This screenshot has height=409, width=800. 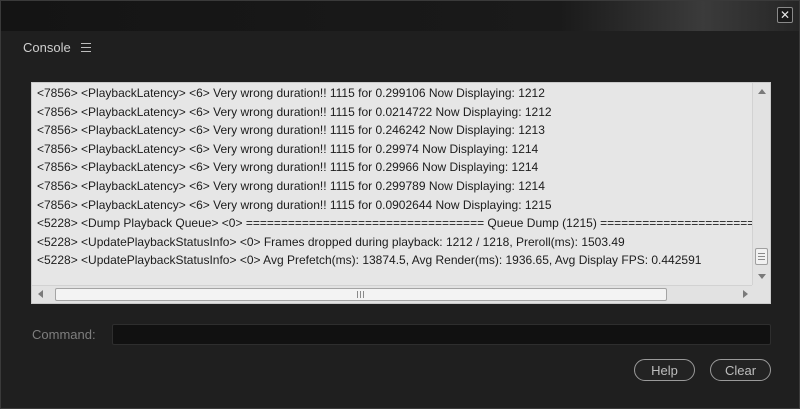 I want to click on clear-button: Clear, so click(x=740, y=370).